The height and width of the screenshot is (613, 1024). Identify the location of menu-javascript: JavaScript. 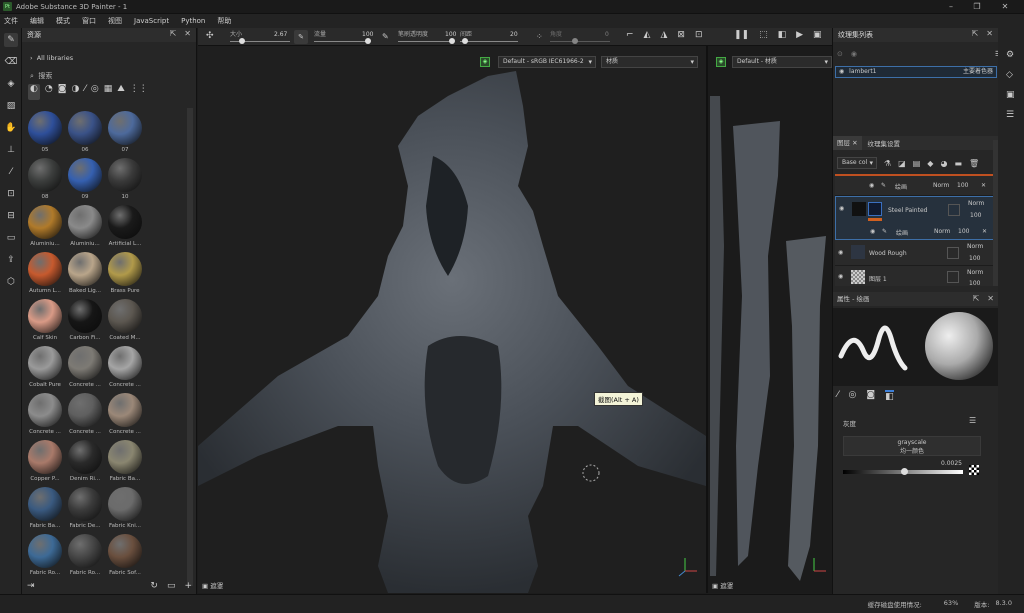
(151, 21).